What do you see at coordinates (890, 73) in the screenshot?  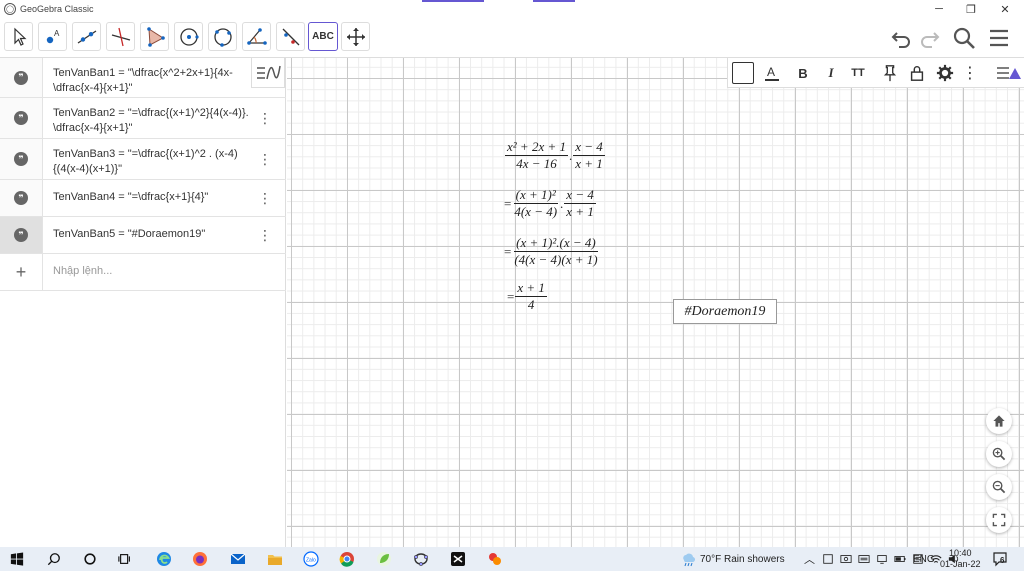 I see `pin-button` at bounding box center [890, 73].